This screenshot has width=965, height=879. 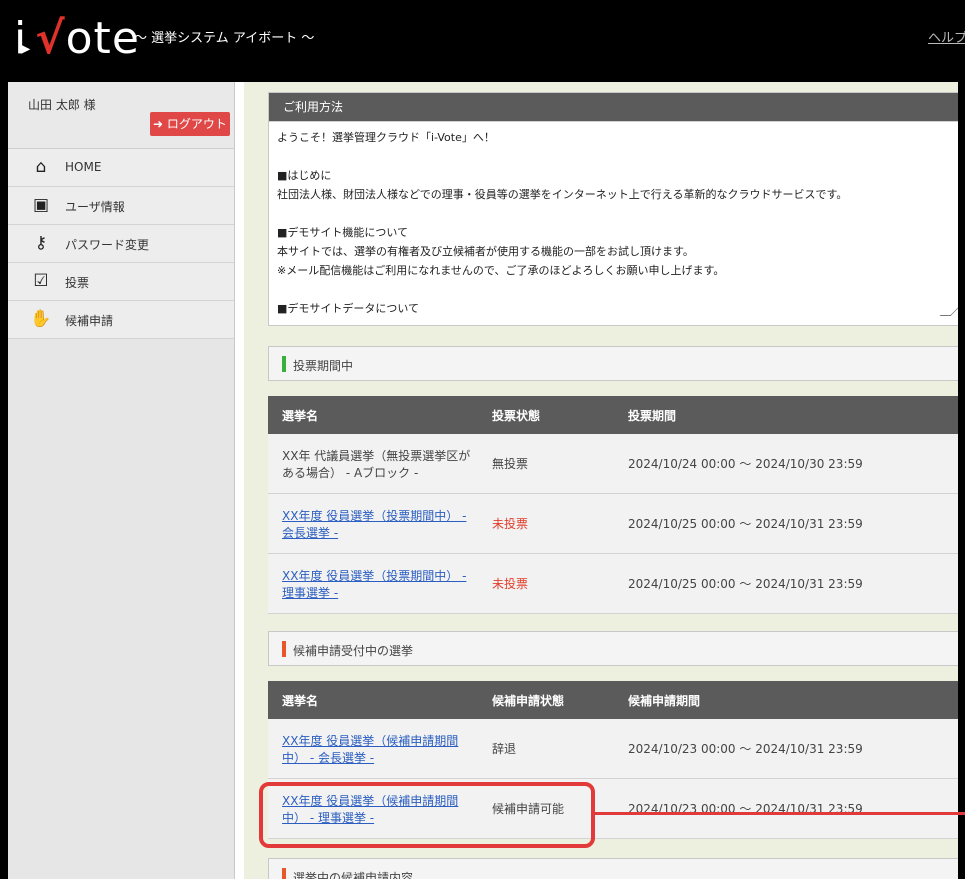 I want to click on green-marker-icon, so click(x=284, y=364).